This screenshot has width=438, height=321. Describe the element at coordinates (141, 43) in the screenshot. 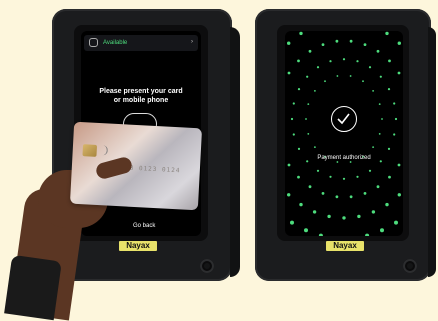

I see `status-bar: Available ›` at that location.